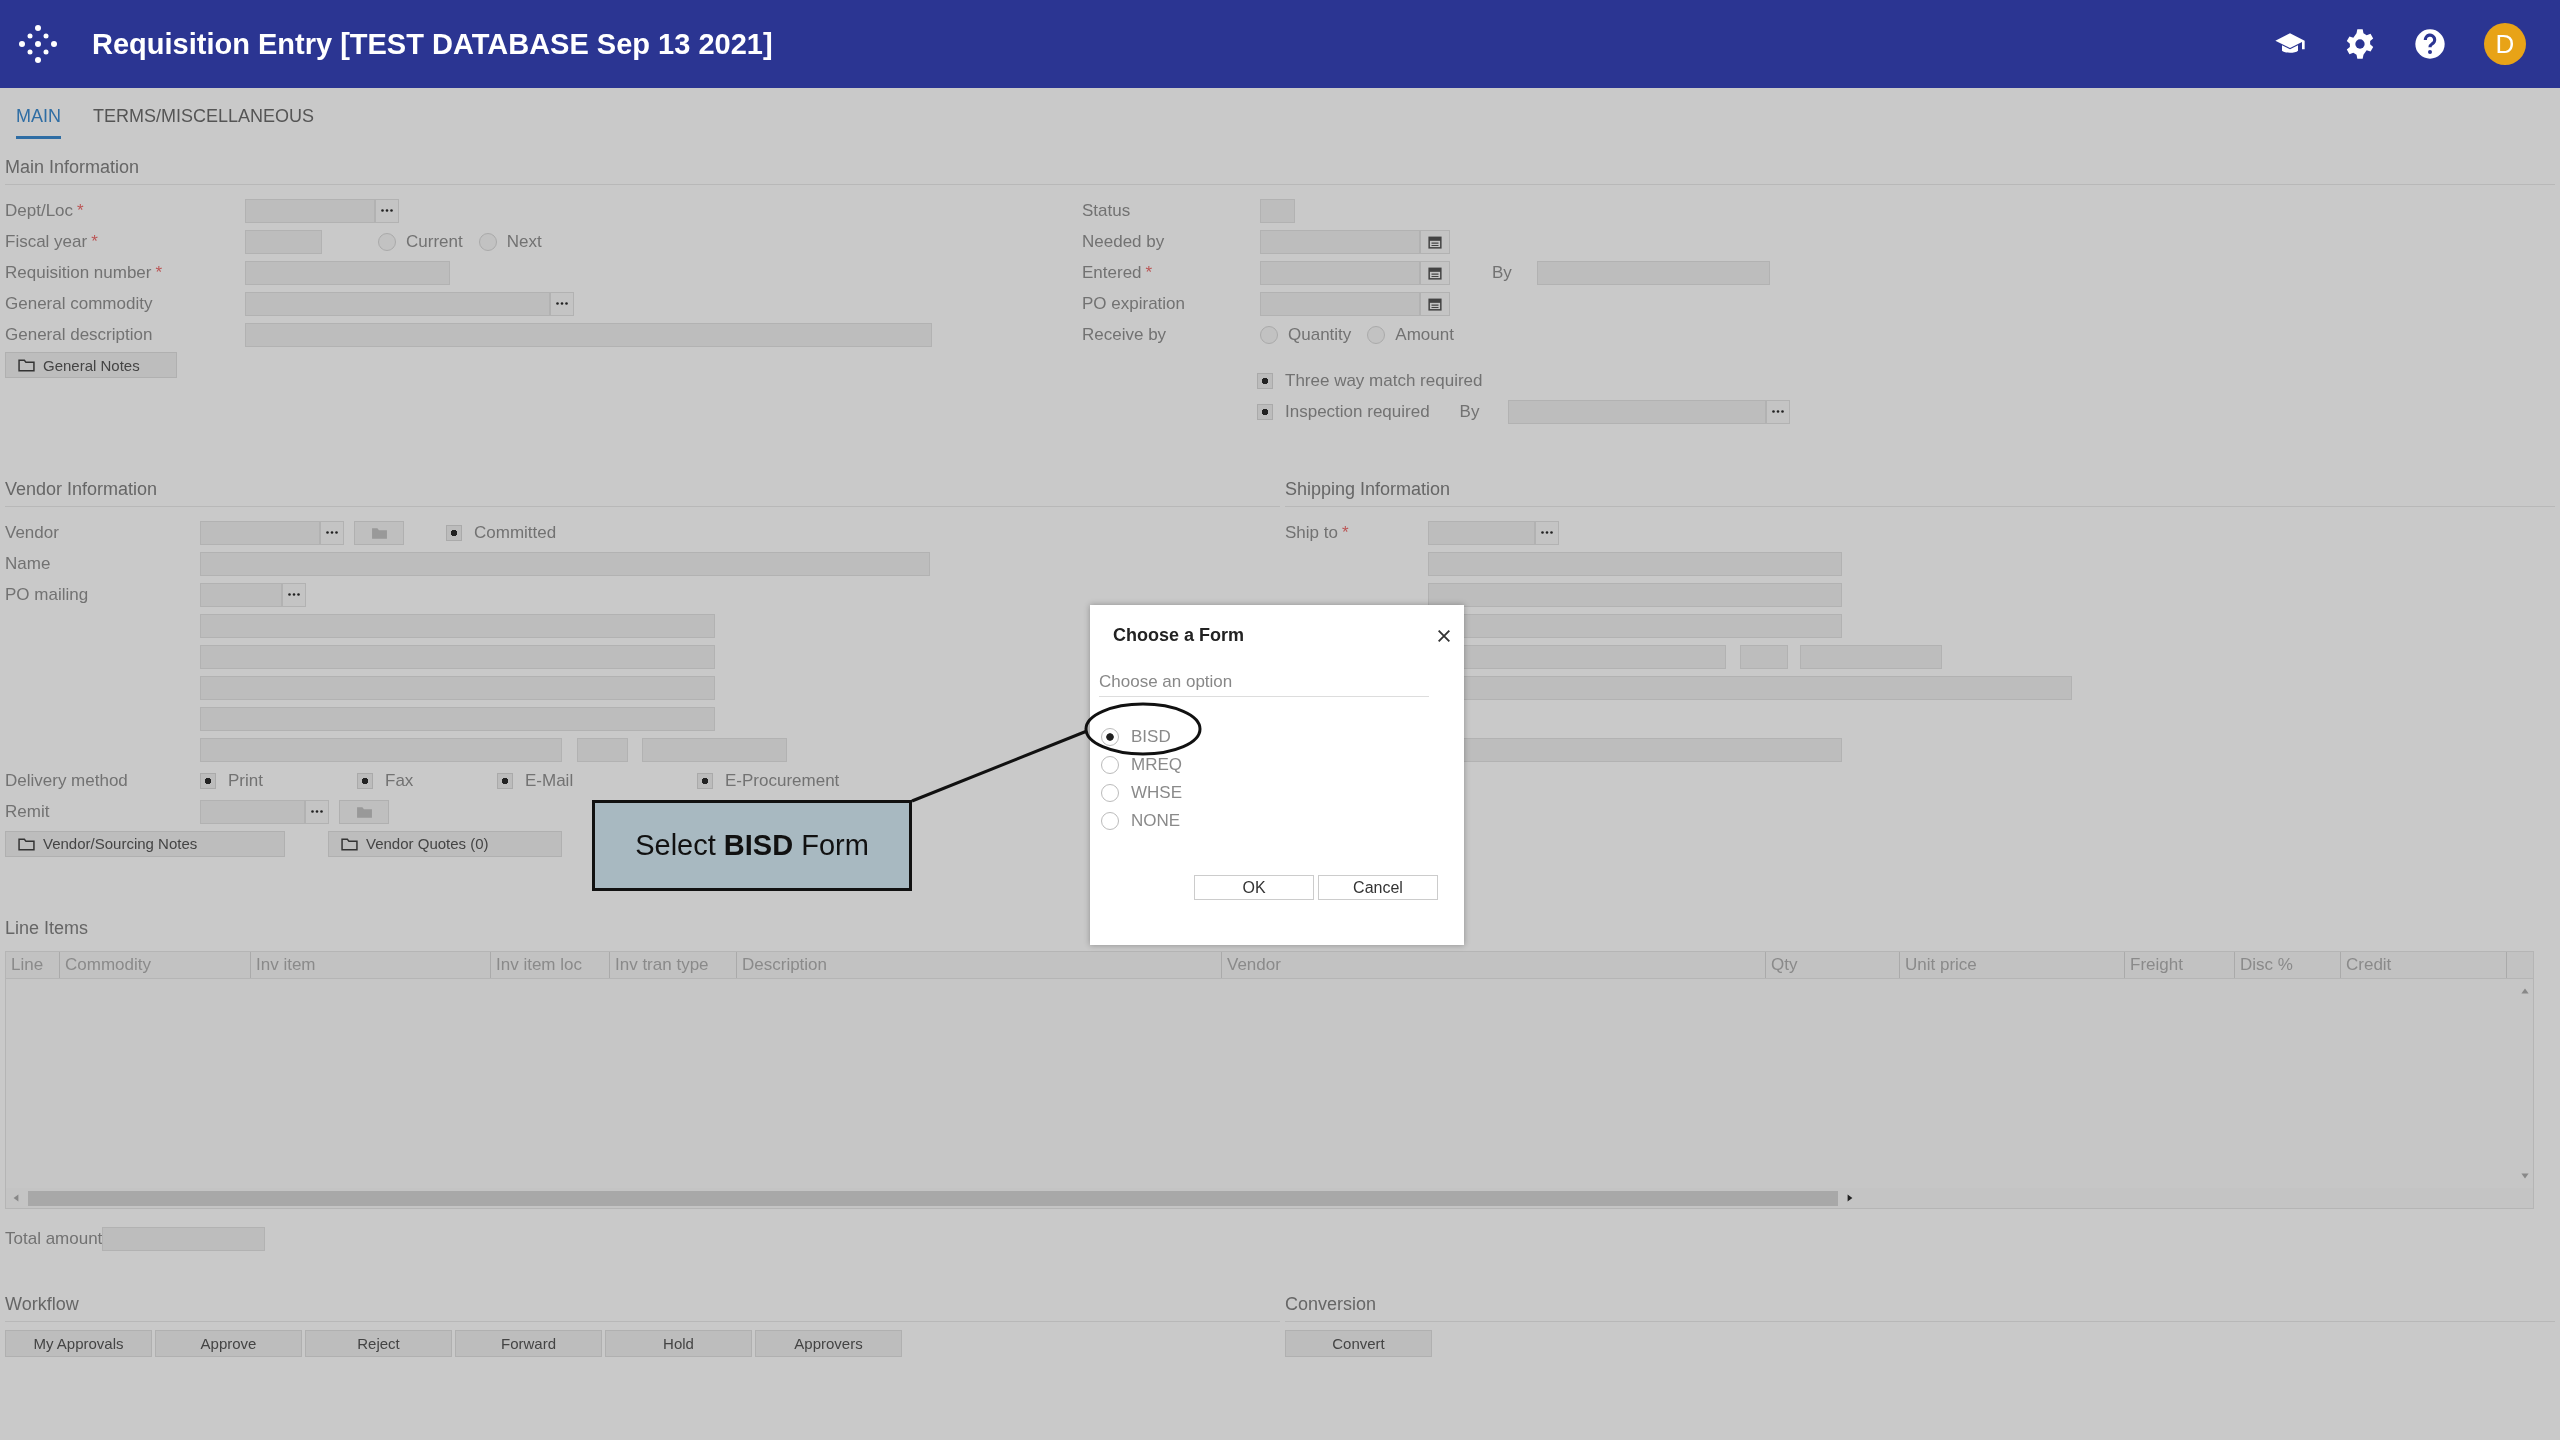  Describe the element at coordinates (1280, 166) in the screenshot. I see `section-title: Main Information` at that location.